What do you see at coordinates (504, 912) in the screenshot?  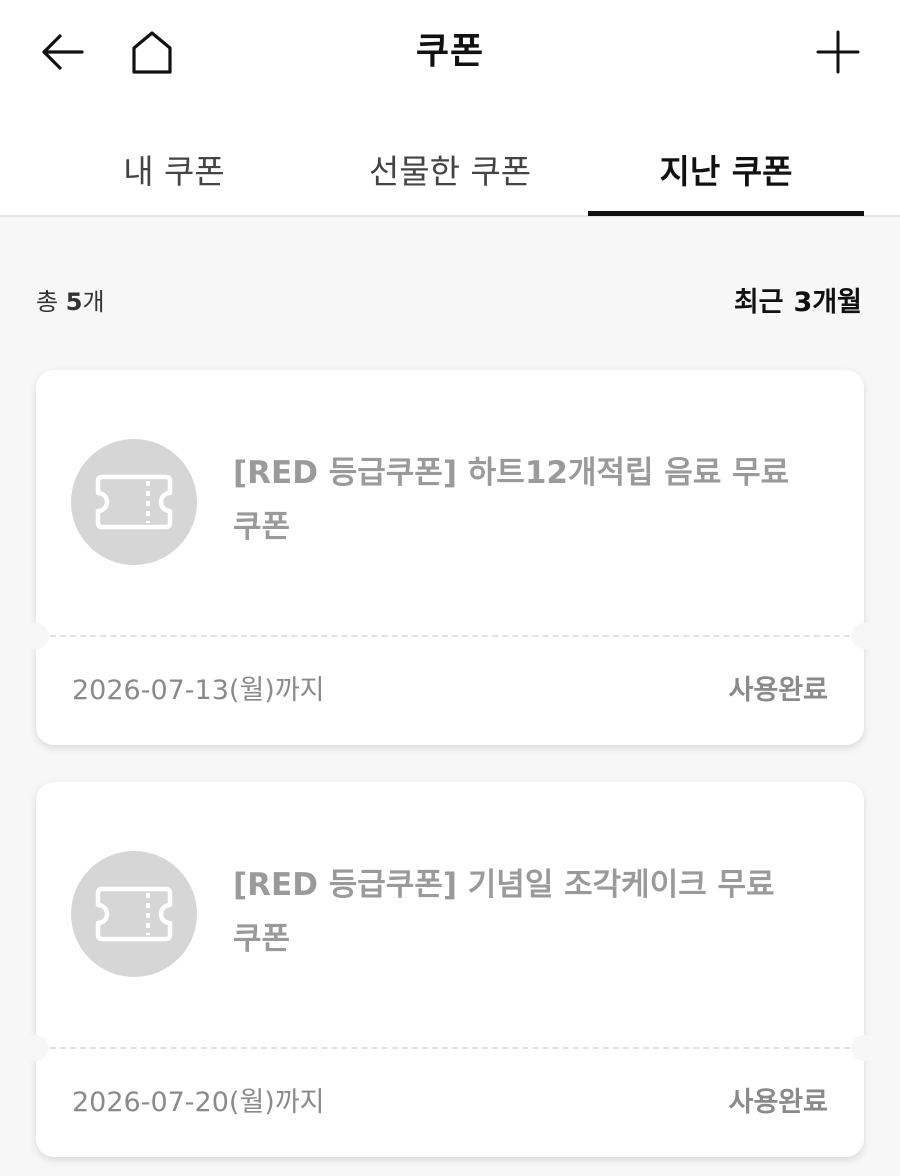 I see `coupon-name: [RED 등급쿠폰] 기념일 조각케이크 무료 쿠폰` at bounding box center [504, 912].